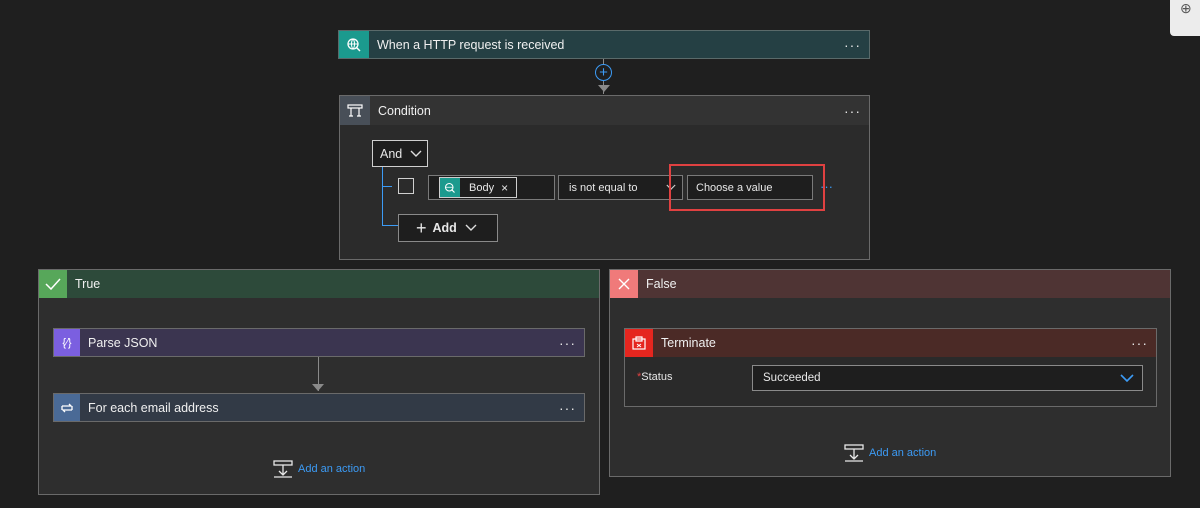  What do you see at coordinates (67, 342) in the screenshot?
I see `parse-json-icon: {⁄}` at bounding box center [67, 342].